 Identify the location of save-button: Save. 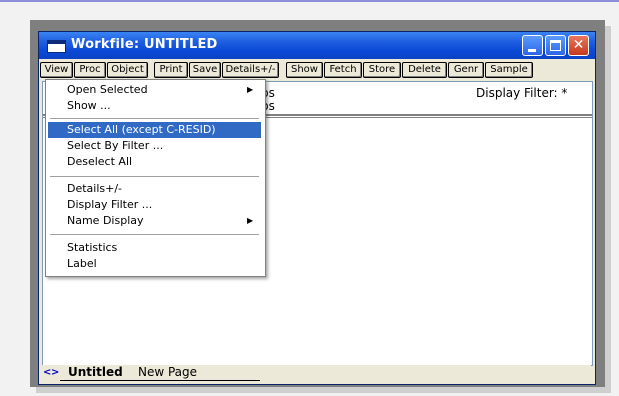
(205, 70).